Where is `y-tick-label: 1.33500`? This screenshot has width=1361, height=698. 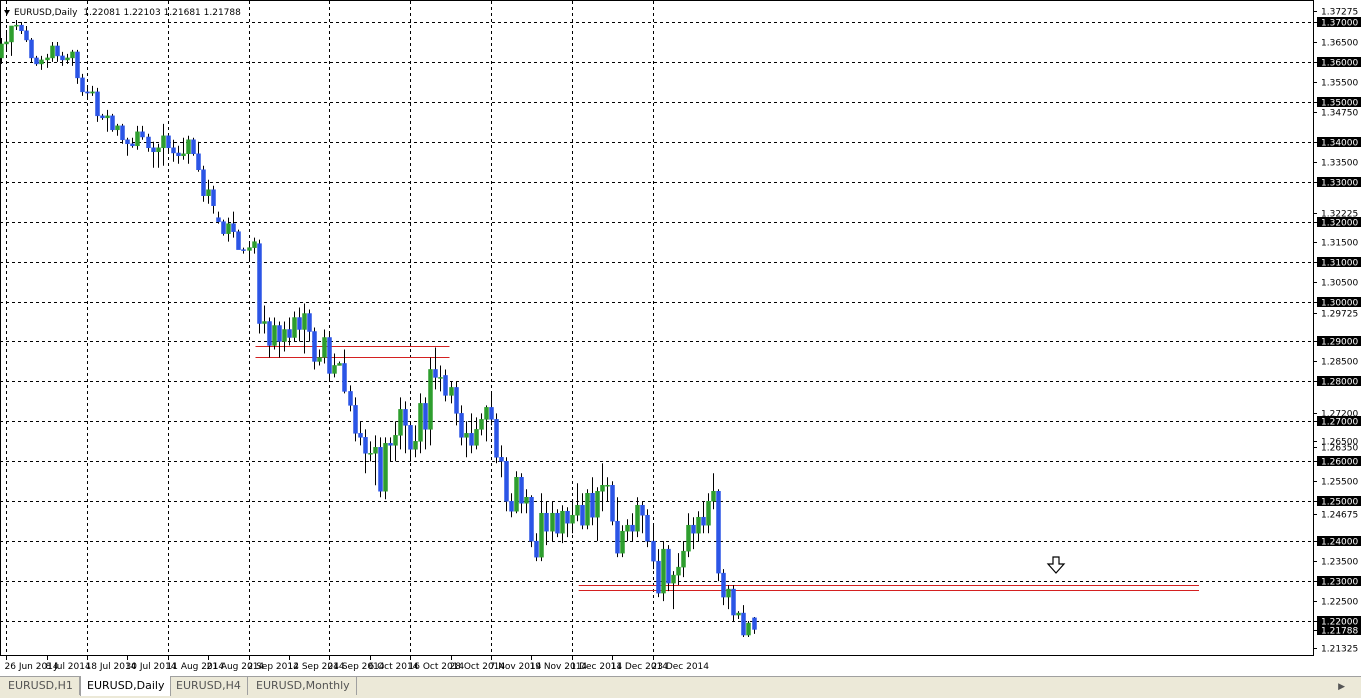
y-tick-label: 1.33500 is located at coordinates (1339, 164).